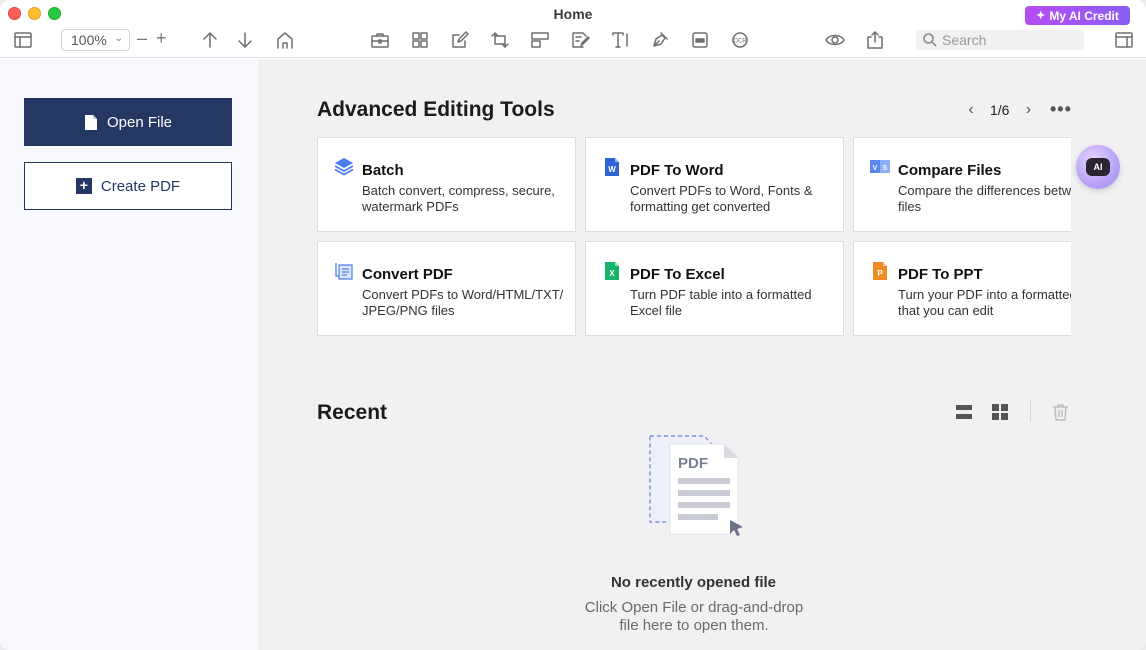 Image resolution: width=1146 pixels, height=650 pixels. I want to click on svg-text: OCR, so click(740, 42).